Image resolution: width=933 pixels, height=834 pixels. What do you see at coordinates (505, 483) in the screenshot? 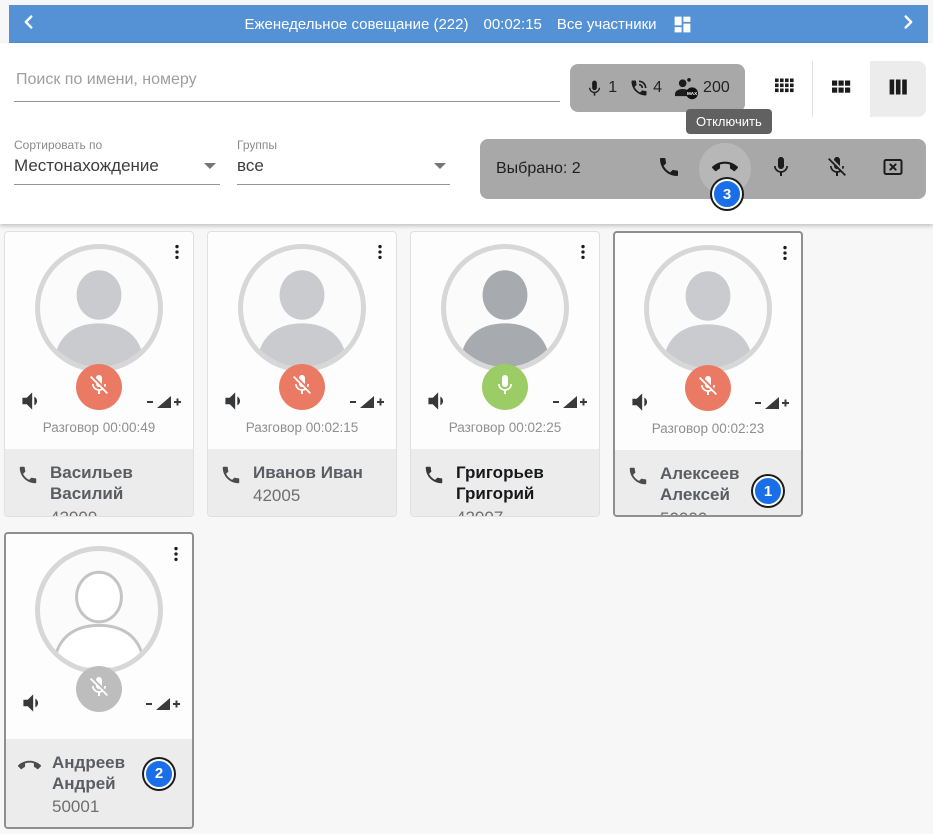
I see `participant-footer: Григорьев Григорий 42007` at bounding box center [505, 483].